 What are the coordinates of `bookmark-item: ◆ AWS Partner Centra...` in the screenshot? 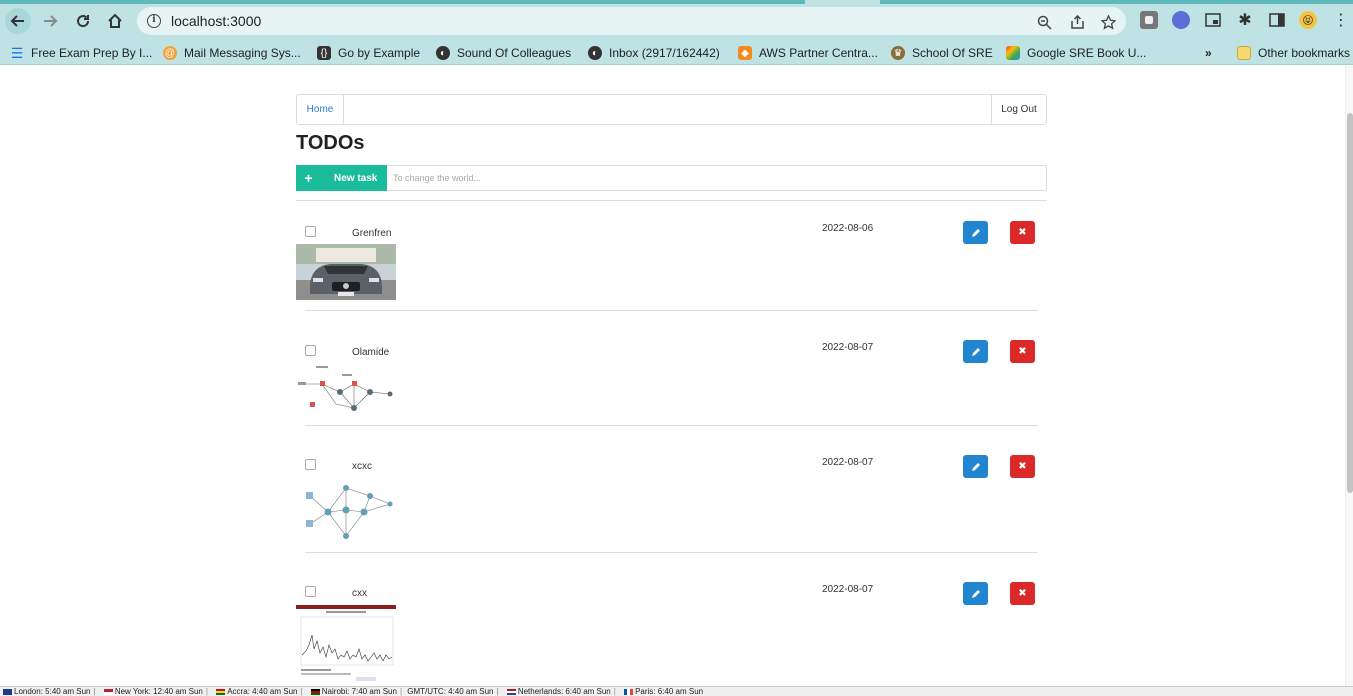 It's located at (808, 53).